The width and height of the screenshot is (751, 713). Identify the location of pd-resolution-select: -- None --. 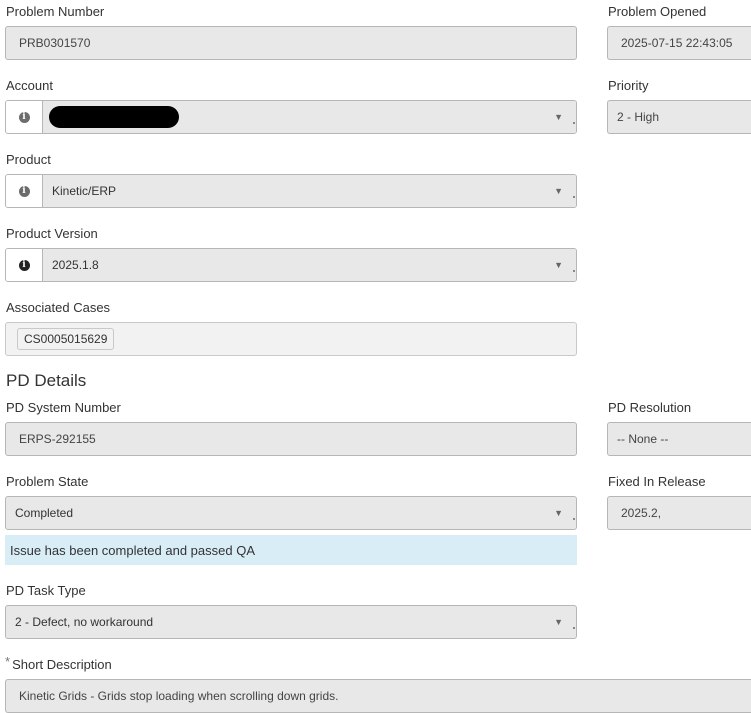
(679, 439).